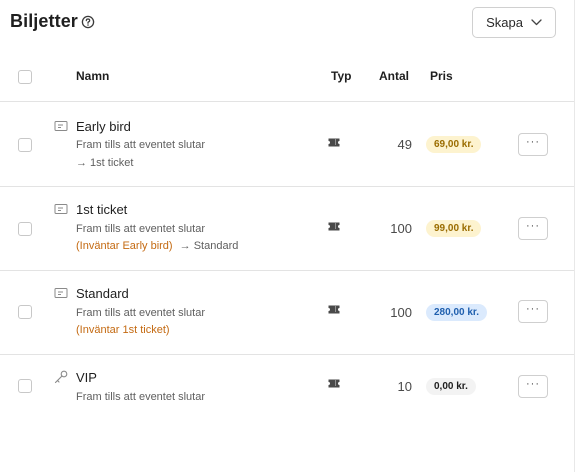 This screenshot has height=472, width=575. What do you see at coordinates (341, 76) in the screenshot?
I see `column-header-type: Typ` at bounding box center [341, 76].